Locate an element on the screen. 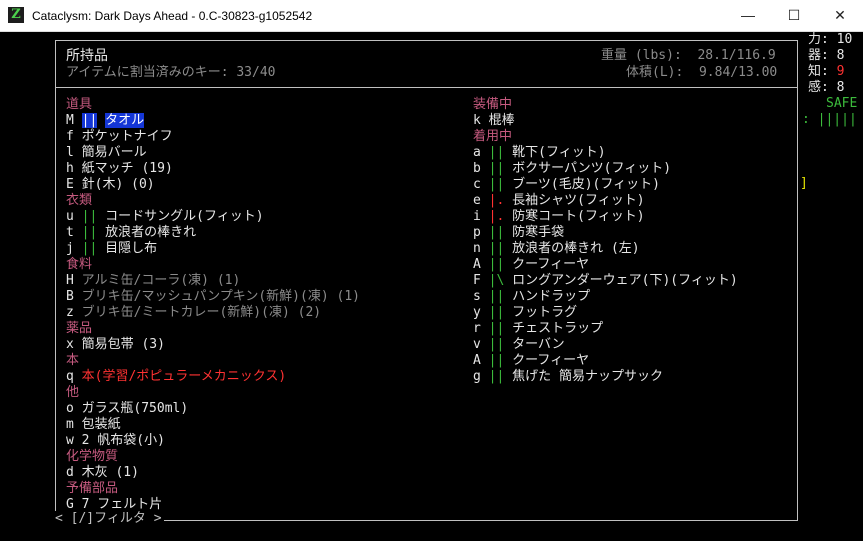  item-hotkey: H is located at coordinates (74, 280).